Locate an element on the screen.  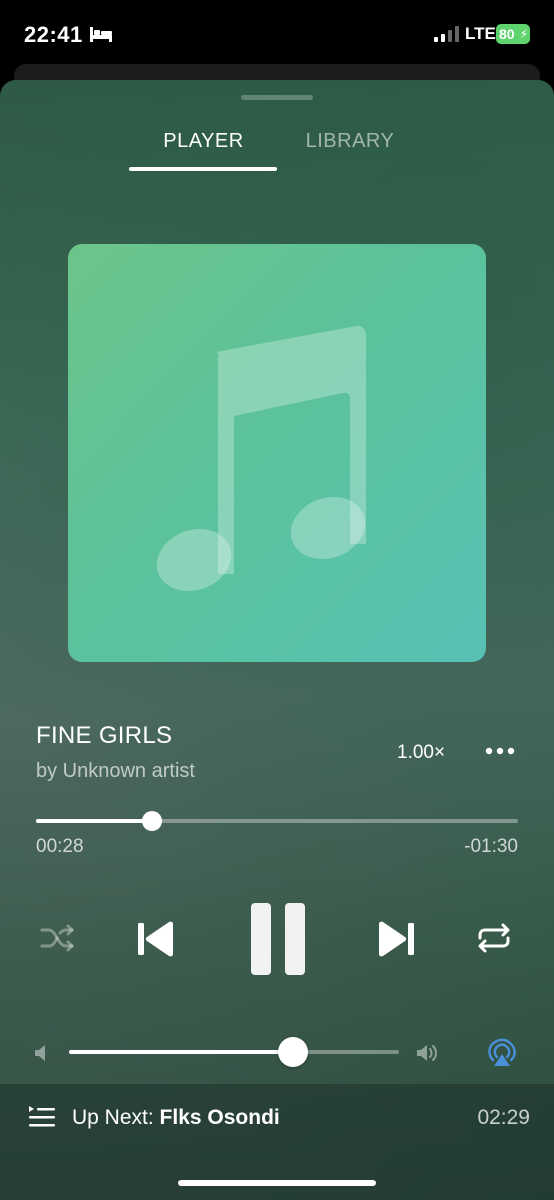
battery-level: 80 is located at coordinates (507, 34).